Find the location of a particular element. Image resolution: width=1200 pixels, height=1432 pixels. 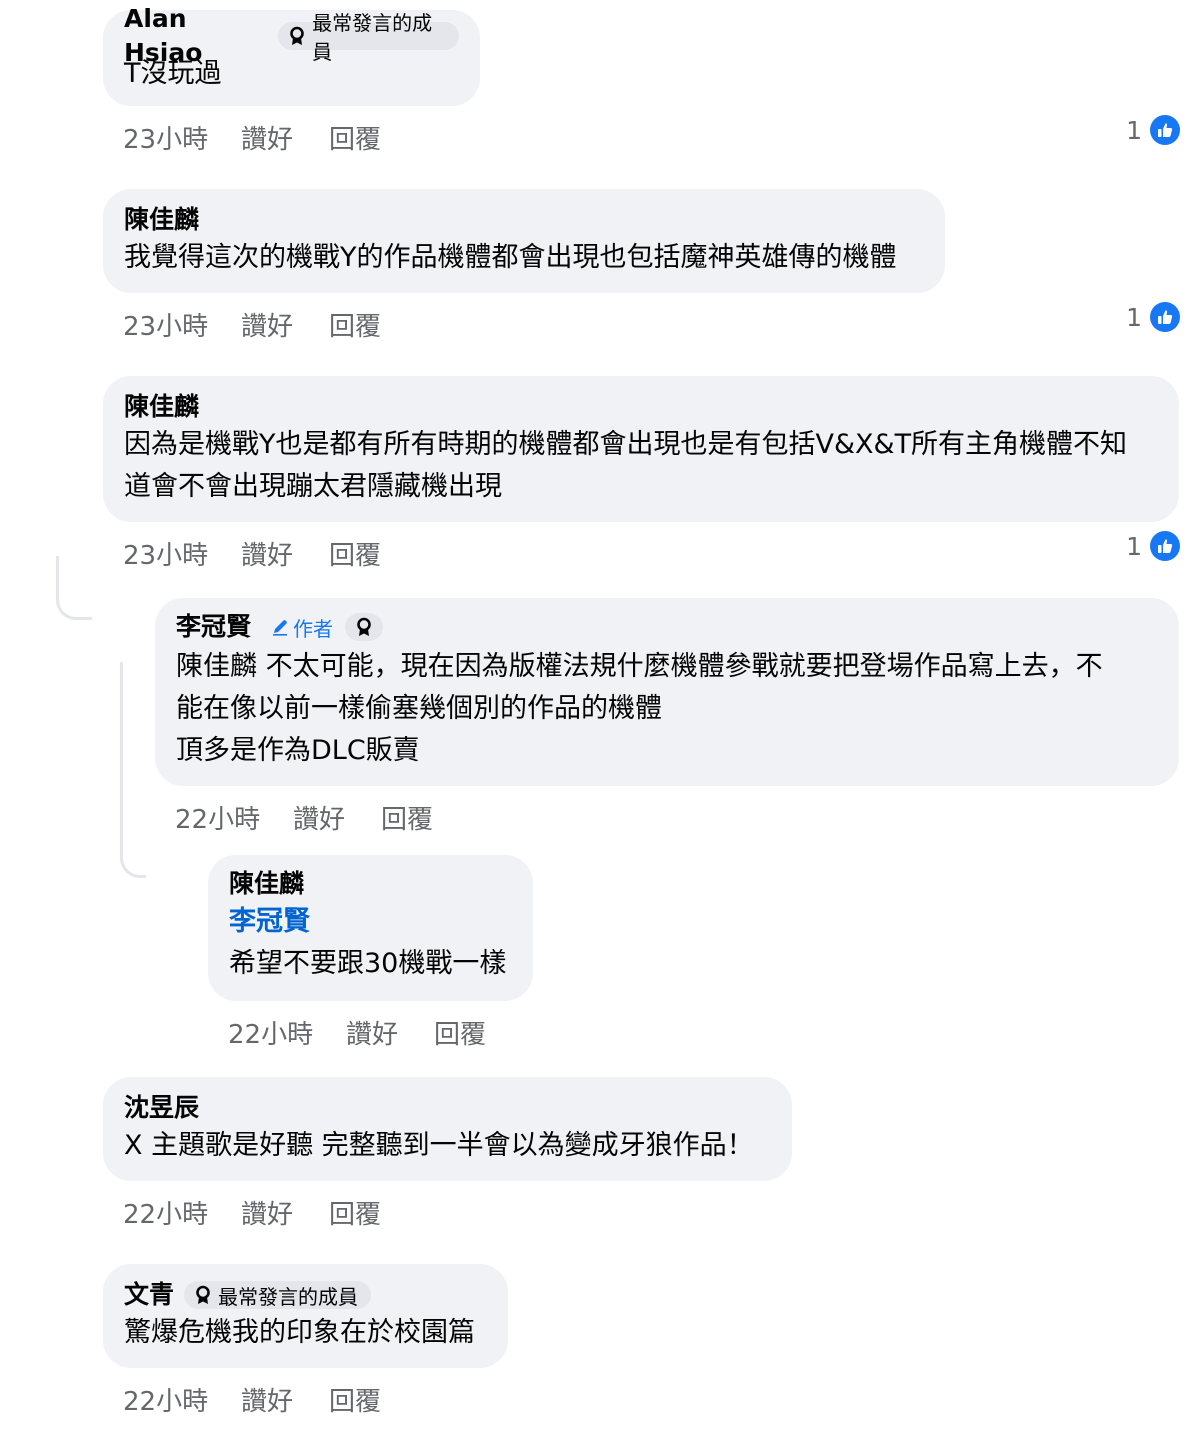

reply-thread-connector is located at coordinates (133, 770).